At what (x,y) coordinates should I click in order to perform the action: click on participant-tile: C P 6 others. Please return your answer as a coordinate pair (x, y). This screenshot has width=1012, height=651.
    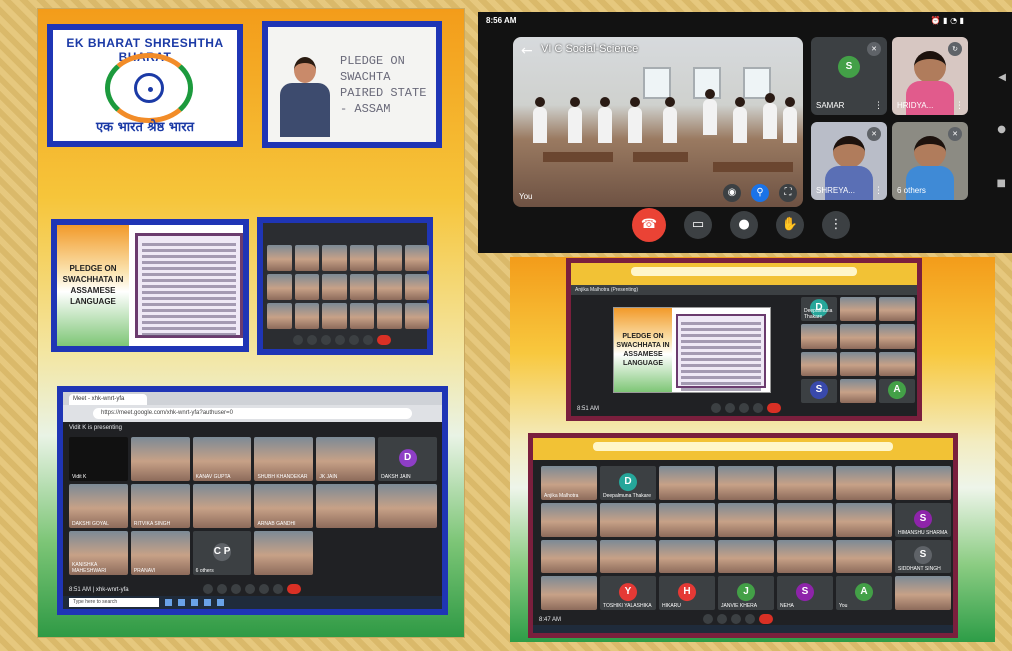
    Looking at the image, I should click on (222, 553).